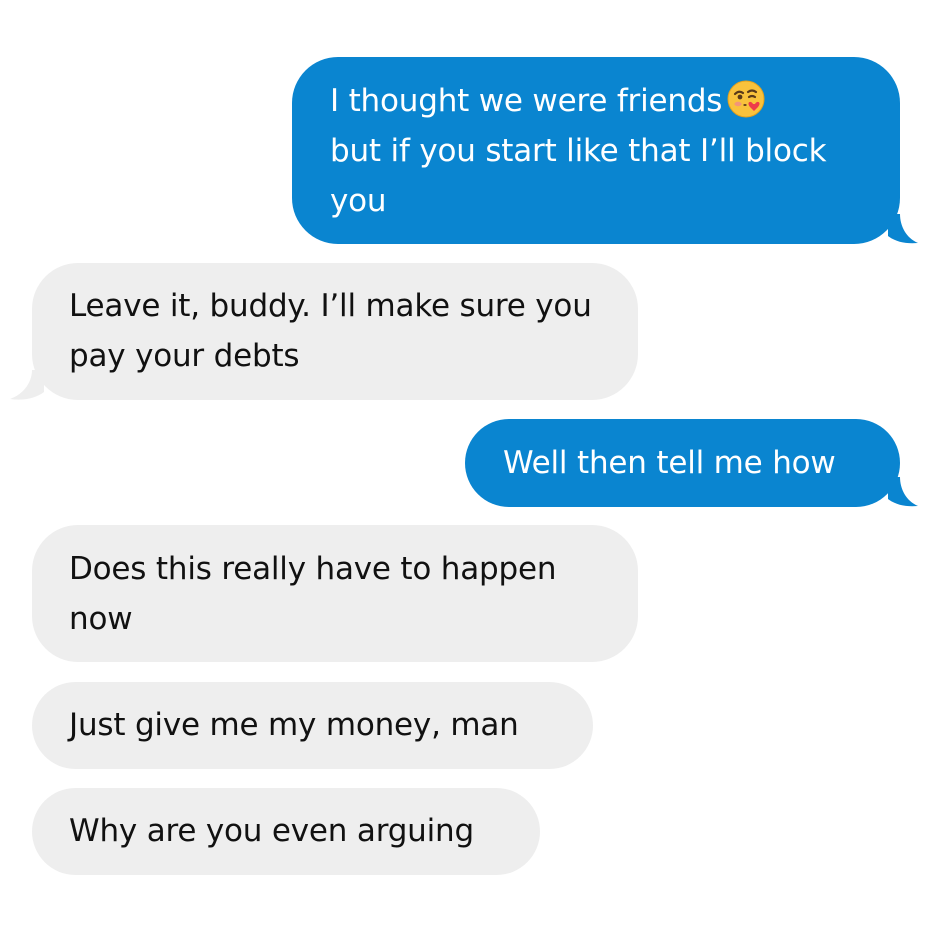 This screenshot has width=932, height=932. I want to click on message-text: Well then tell me how, so click(669, 463).